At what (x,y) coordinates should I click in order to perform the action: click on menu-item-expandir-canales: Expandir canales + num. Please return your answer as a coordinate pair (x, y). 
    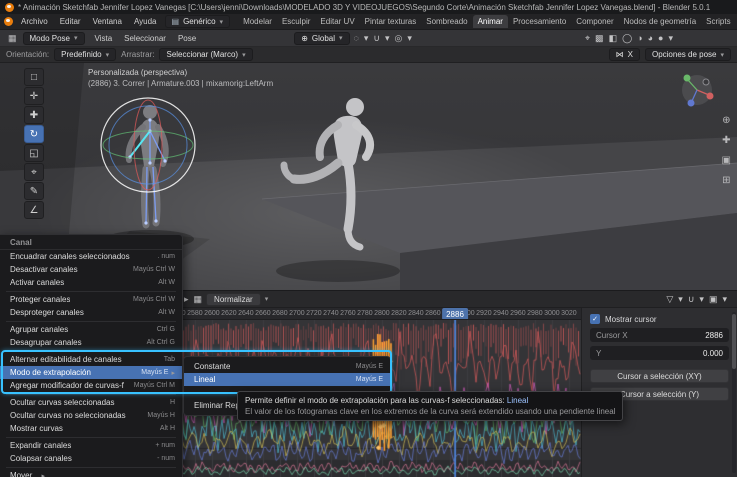
    Looking at the image, I should click on (91, 445).